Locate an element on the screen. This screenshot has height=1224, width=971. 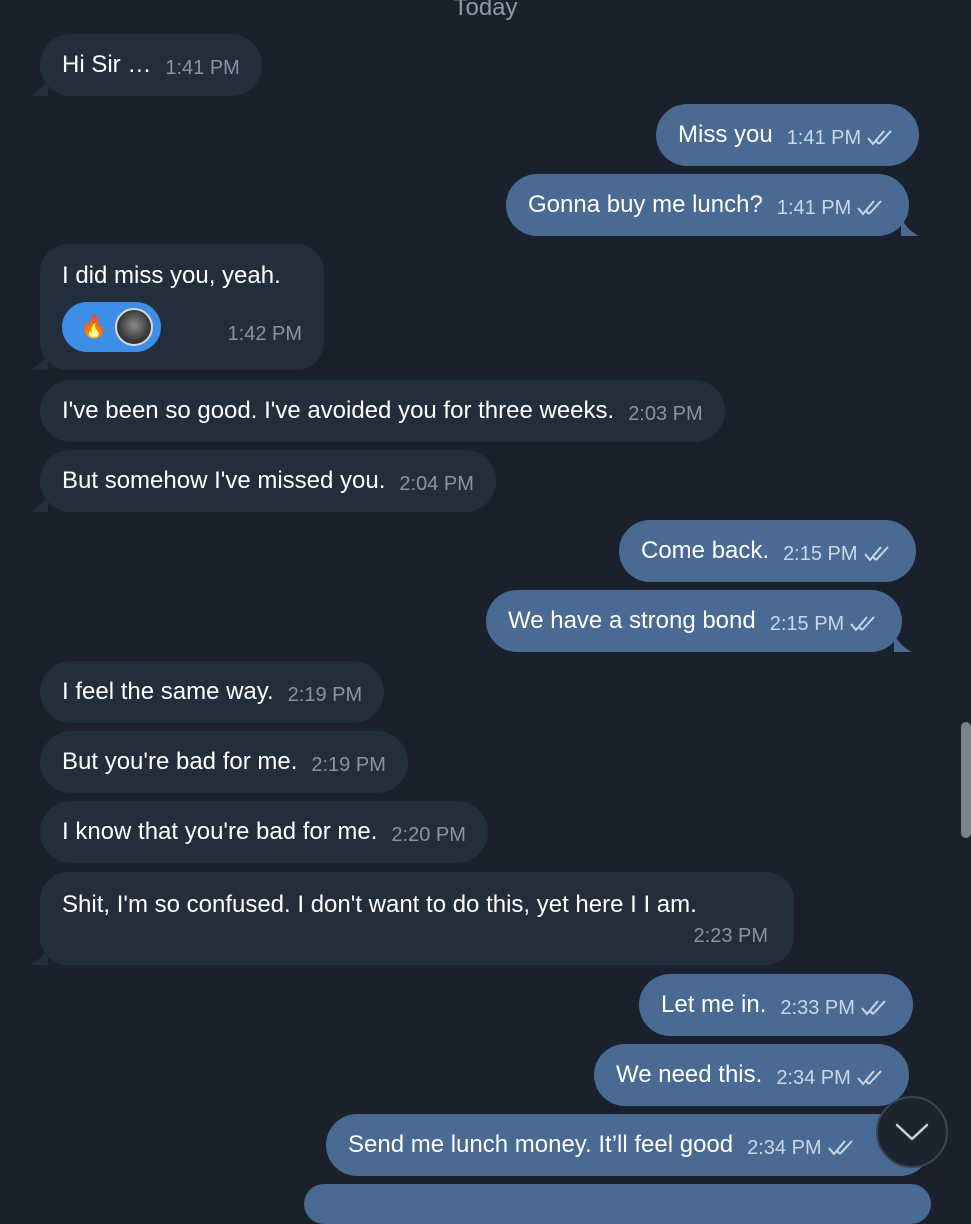
message-bubble-incoming: I feel the same way. 2:19 PM is located at coordinates (212, 692).